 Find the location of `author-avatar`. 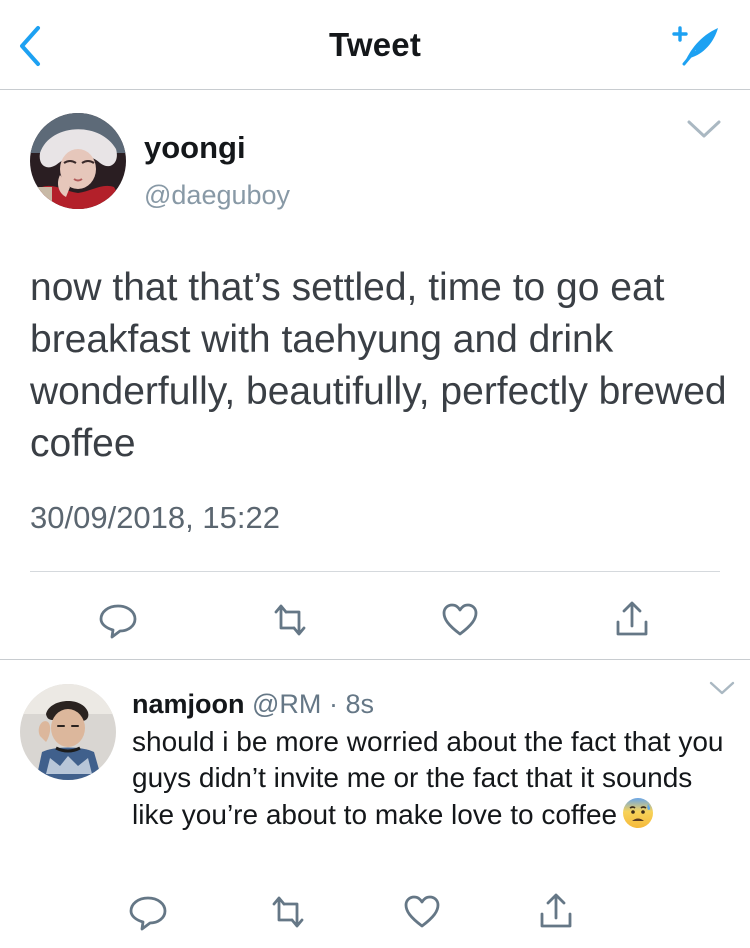

author-avatar is located at coordinates (78, 161).